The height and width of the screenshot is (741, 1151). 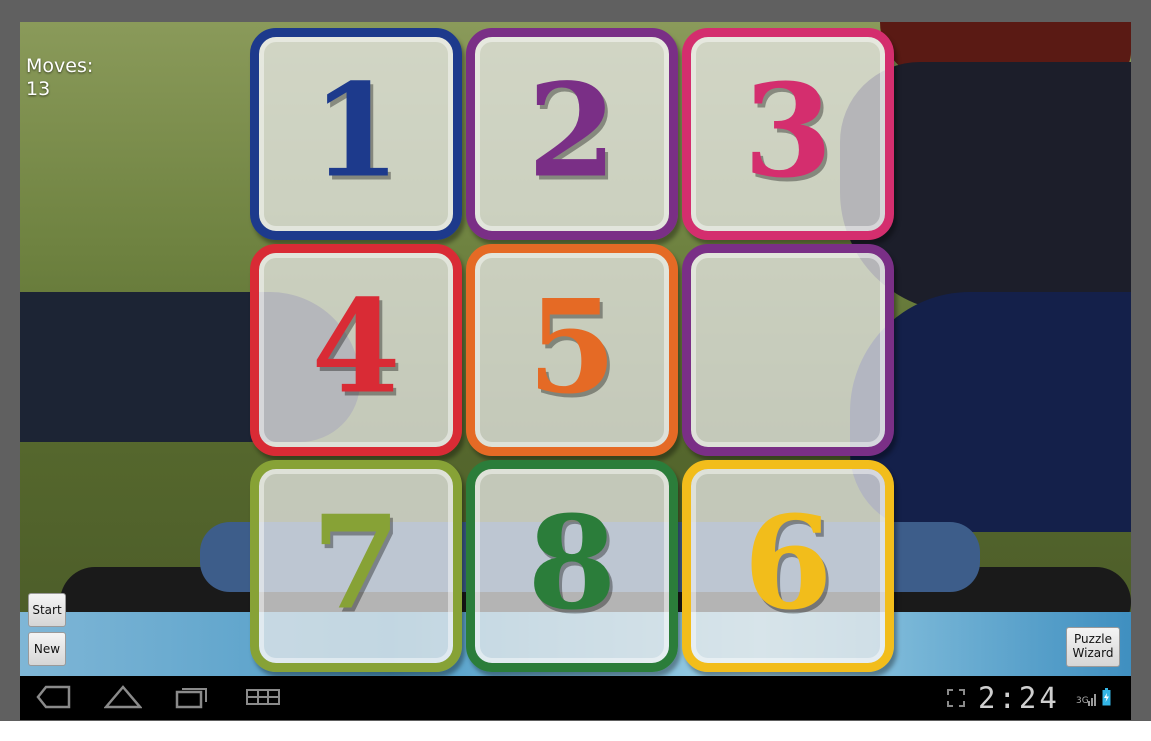 I want to click on home-icon, so click(x=123, y=697).